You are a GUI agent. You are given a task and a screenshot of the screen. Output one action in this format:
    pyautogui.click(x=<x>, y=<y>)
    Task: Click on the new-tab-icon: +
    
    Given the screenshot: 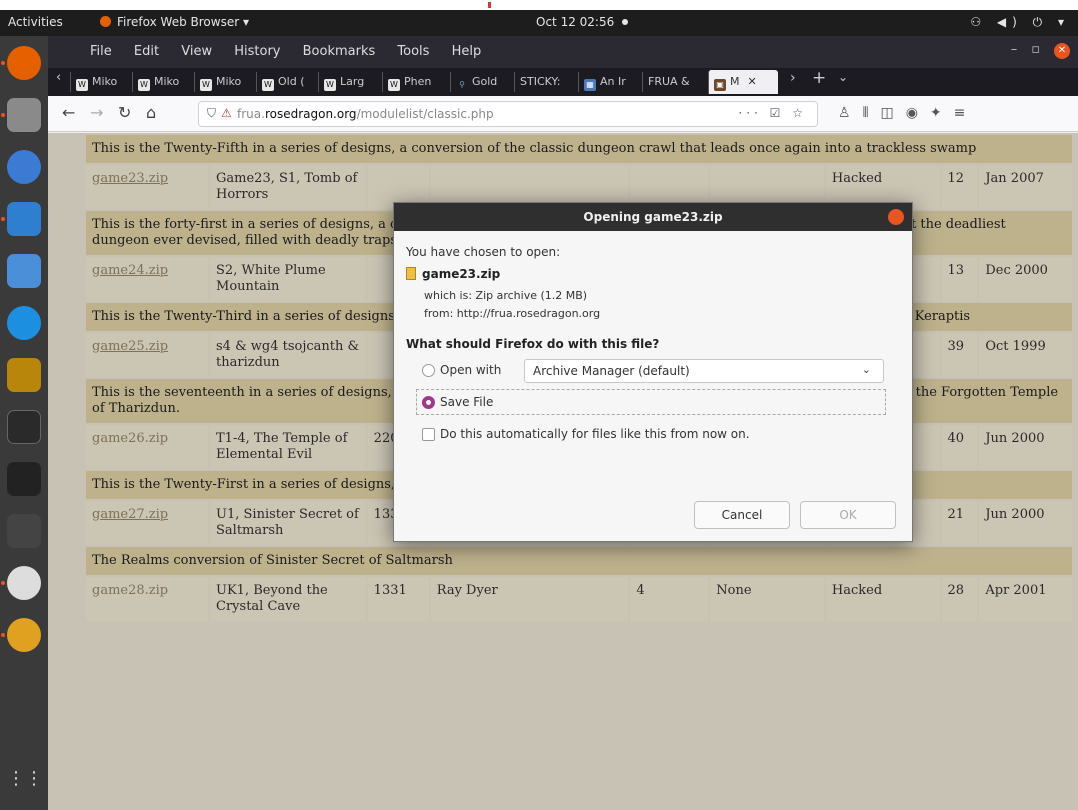 What is the action you would take?
    pyautogui.click(x=819, y=78)
    